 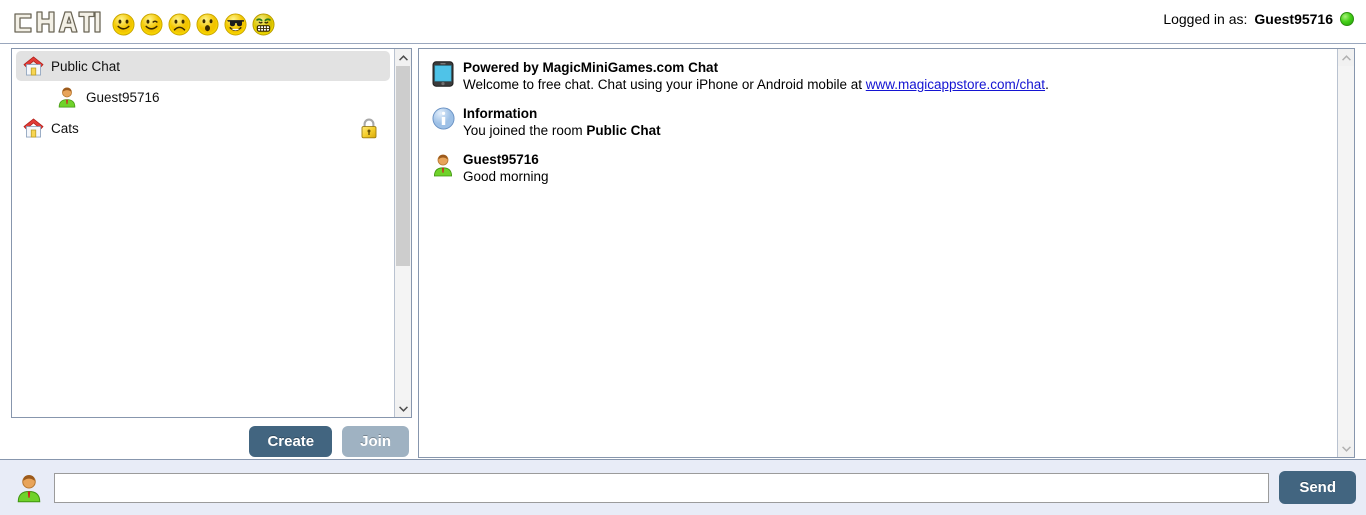 What do you see at coordinates (151, 24) in the screenshot?
I see `smiley-wink-icon` at bounding box center [151, 24].